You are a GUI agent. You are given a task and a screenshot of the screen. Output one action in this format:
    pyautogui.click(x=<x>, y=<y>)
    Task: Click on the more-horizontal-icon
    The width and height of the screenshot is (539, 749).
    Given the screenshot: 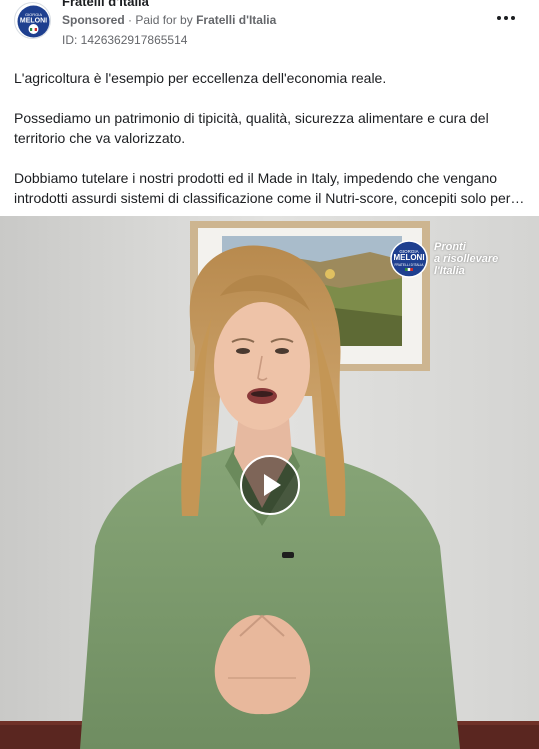 What is the action you would take?
    pyautogui.click(x=499, y=18)
    